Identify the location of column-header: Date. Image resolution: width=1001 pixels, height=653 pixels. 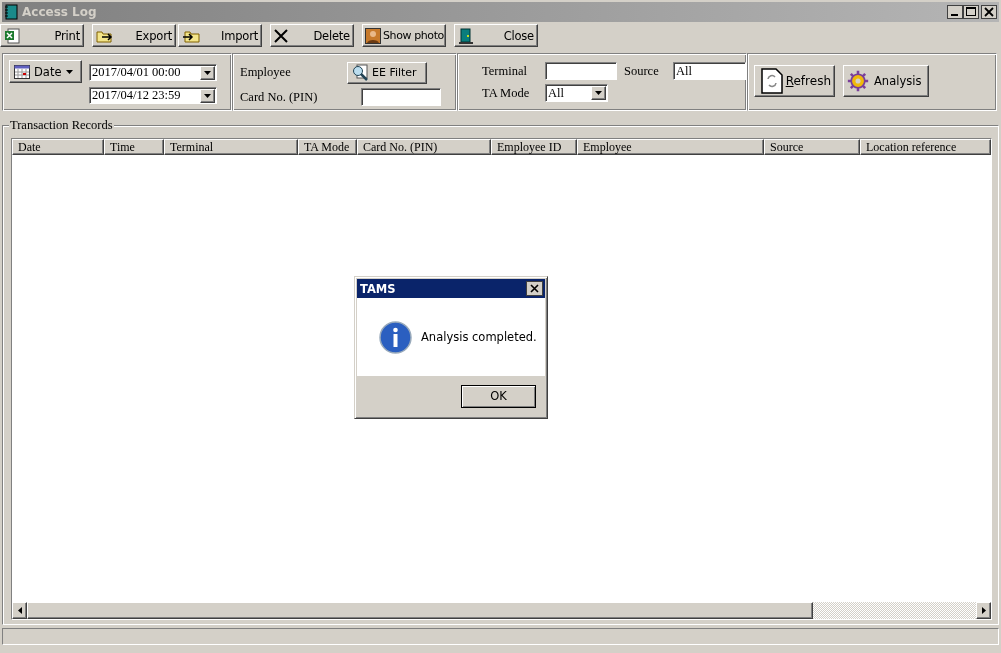
(58, 147).